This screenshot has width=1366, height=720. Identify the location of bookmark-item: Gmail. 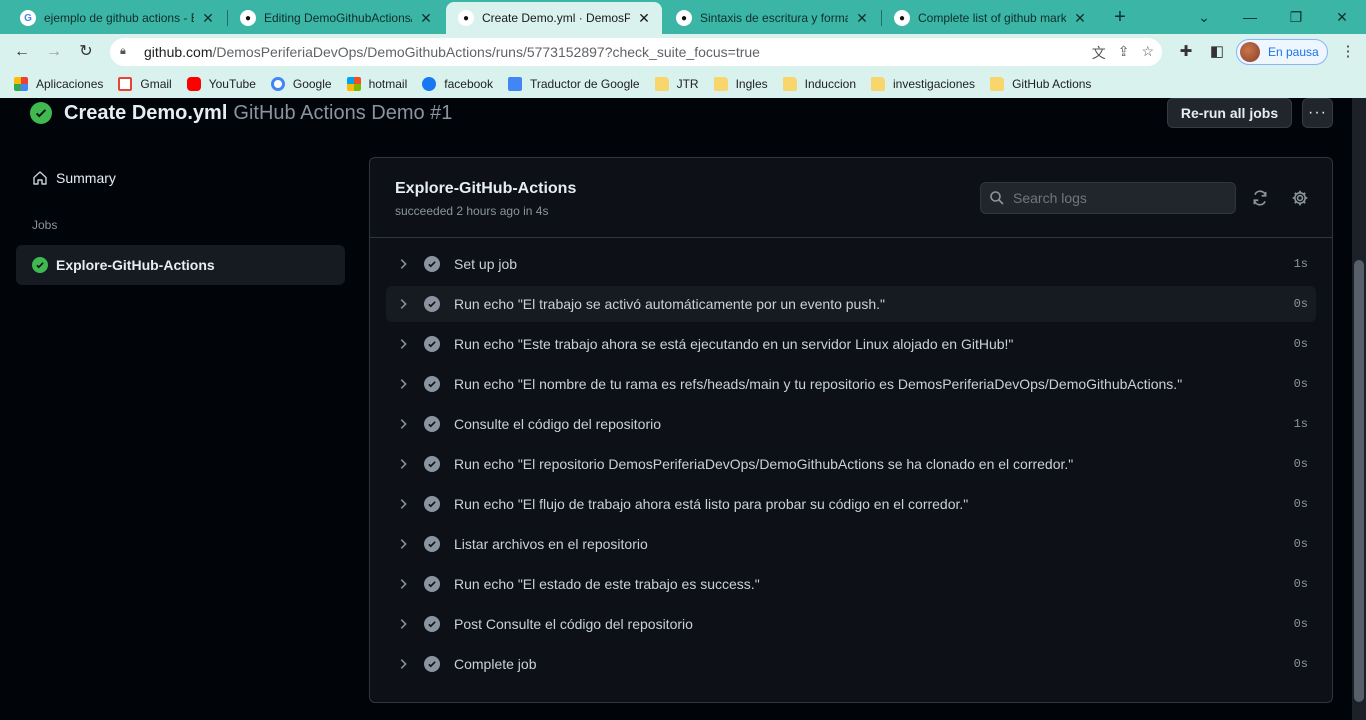
(145, 84).